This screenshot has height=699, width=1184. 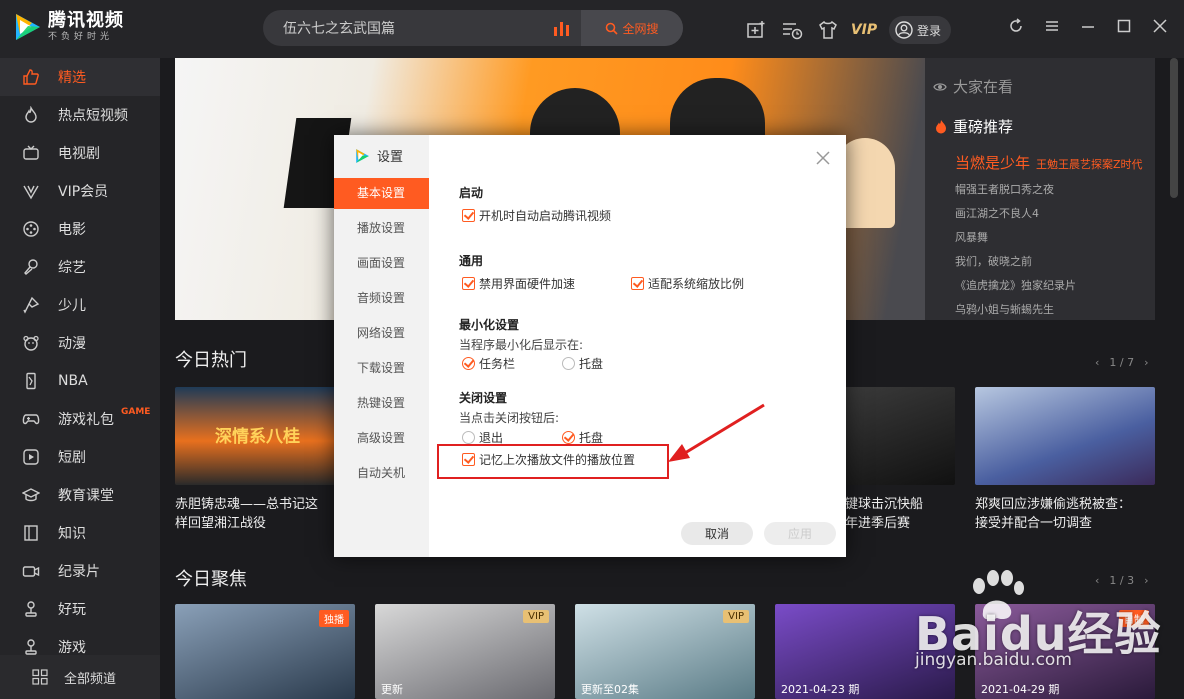 What do you see at coordinates (1049, 162) in the screenshot?
I see `recommend-highlight: 当燃是少年 王勉王晨艺探案Z时代` at bounding box center [1049, 162].